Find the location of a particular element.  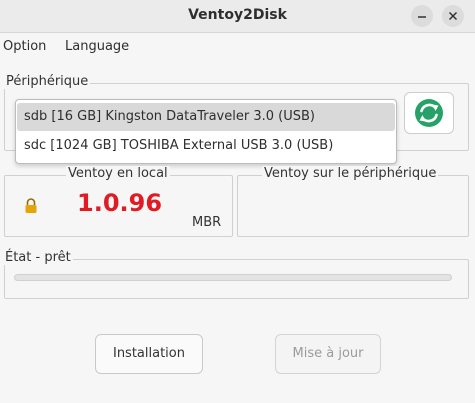

window-title: Ventoy2Disk is located at coordinates (237, 15).